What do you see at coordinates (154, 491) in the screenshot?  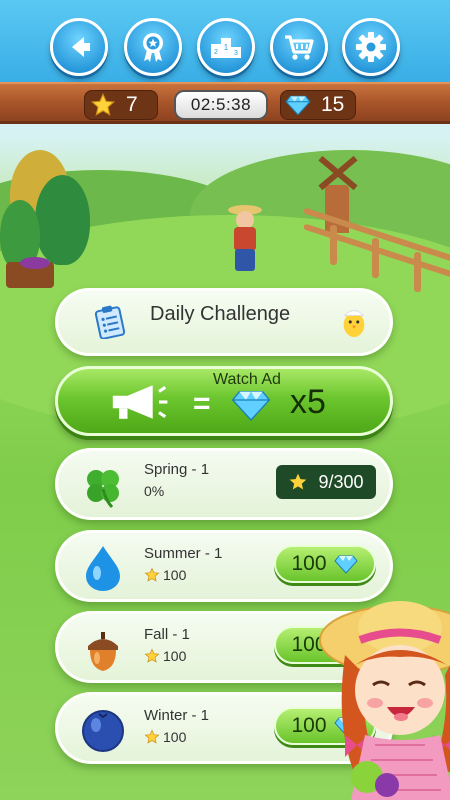 I see `level-status: 0%` at bounding box center [154, 491].